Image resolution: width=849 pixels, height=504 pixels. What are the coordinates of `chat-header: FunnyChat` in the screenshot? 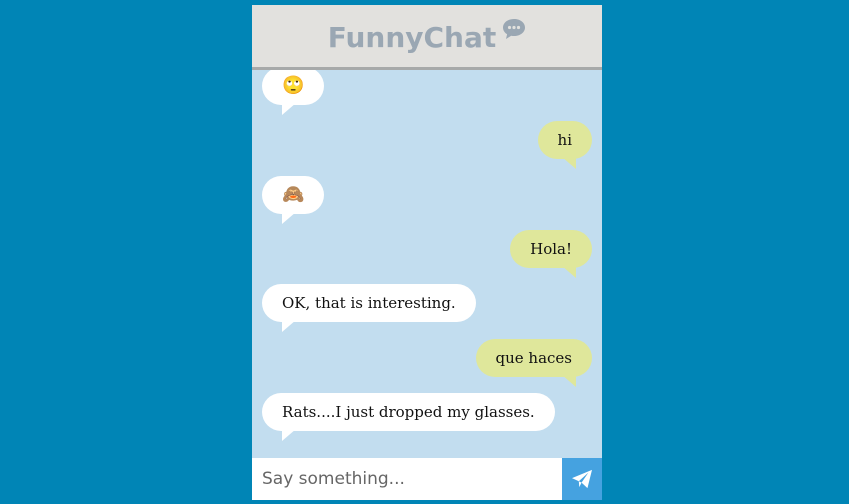 It's located at (427, 37).